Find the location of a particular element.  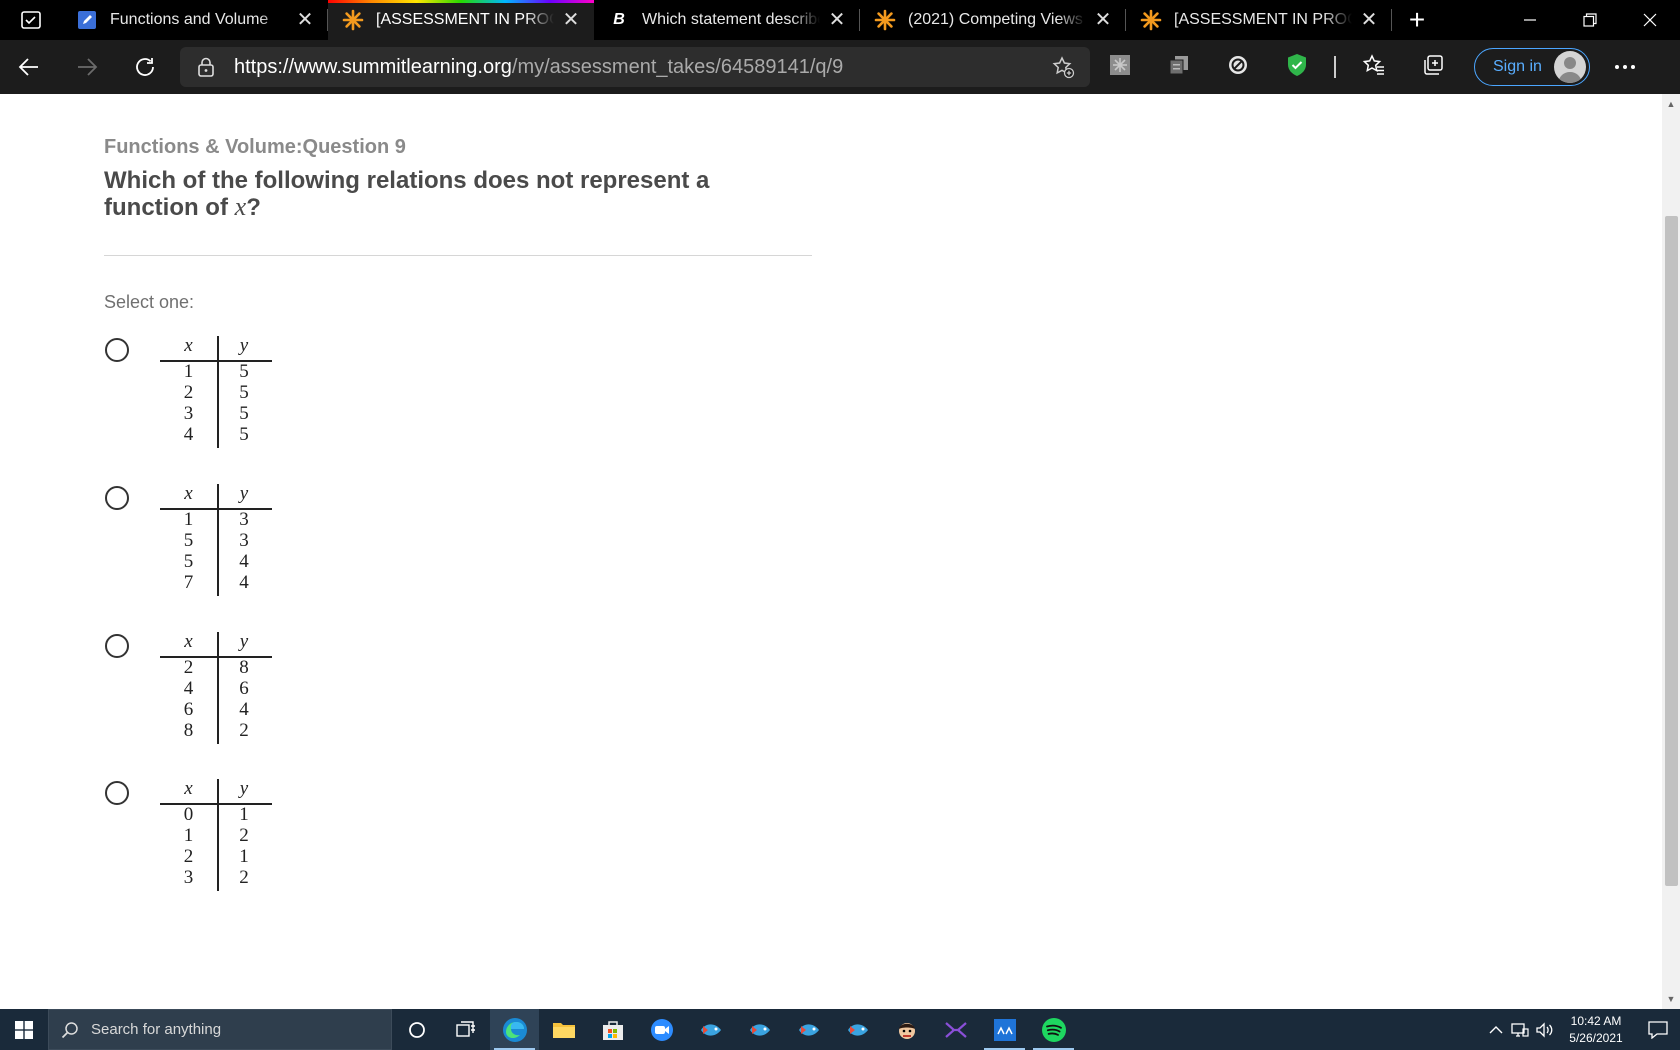

taskbar-app-blue is located at coordinates (1004, 1029).